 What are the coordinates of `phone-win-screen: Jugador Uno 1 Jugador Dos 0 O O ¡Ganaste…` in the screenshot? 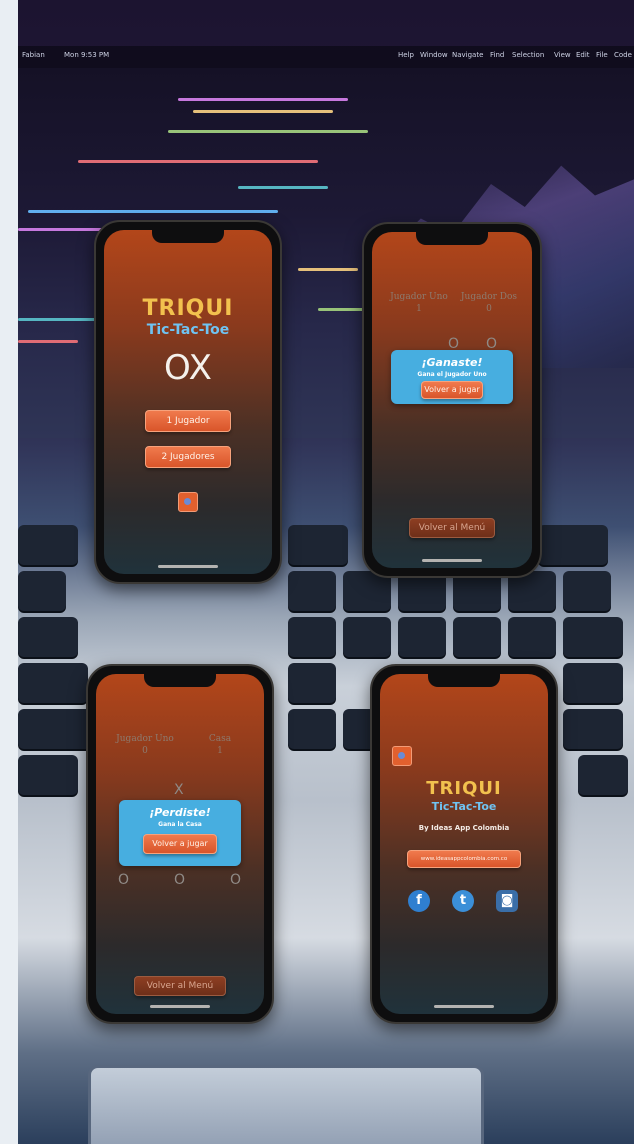 It's located at (452, 400).